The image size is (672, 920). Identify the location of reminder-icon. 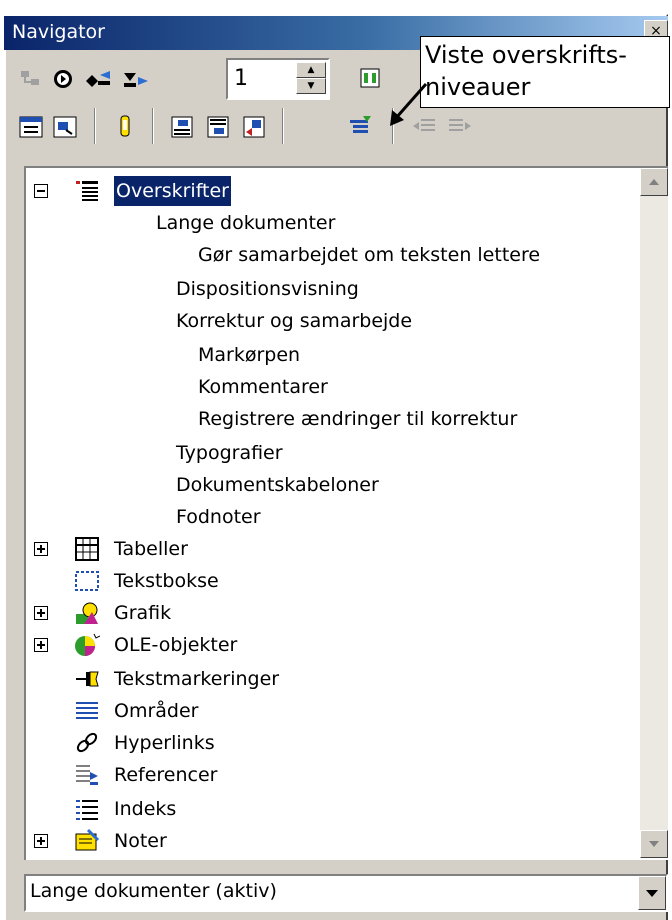
(125, 127).